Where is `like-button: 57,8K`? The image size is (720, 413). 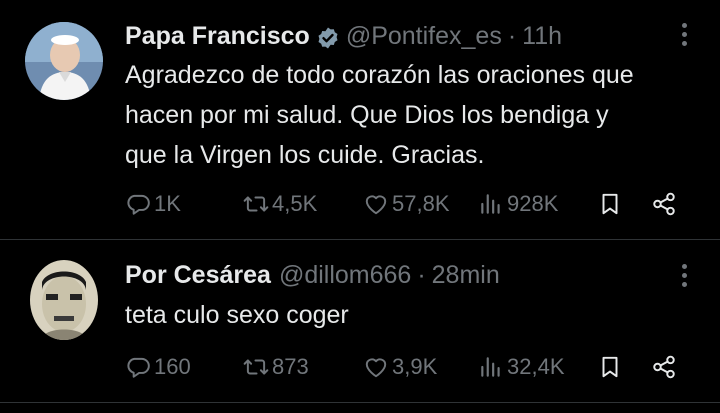 like-button: 57,8K is located at coordinates (406, 204).